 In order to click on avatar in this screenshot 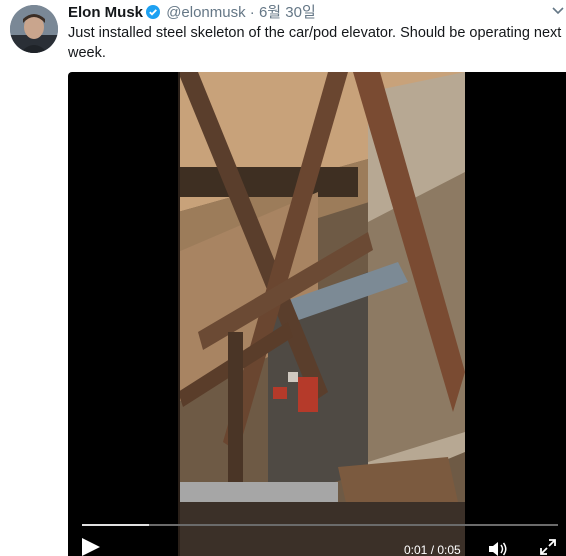, I will do `click(34, 29)`.